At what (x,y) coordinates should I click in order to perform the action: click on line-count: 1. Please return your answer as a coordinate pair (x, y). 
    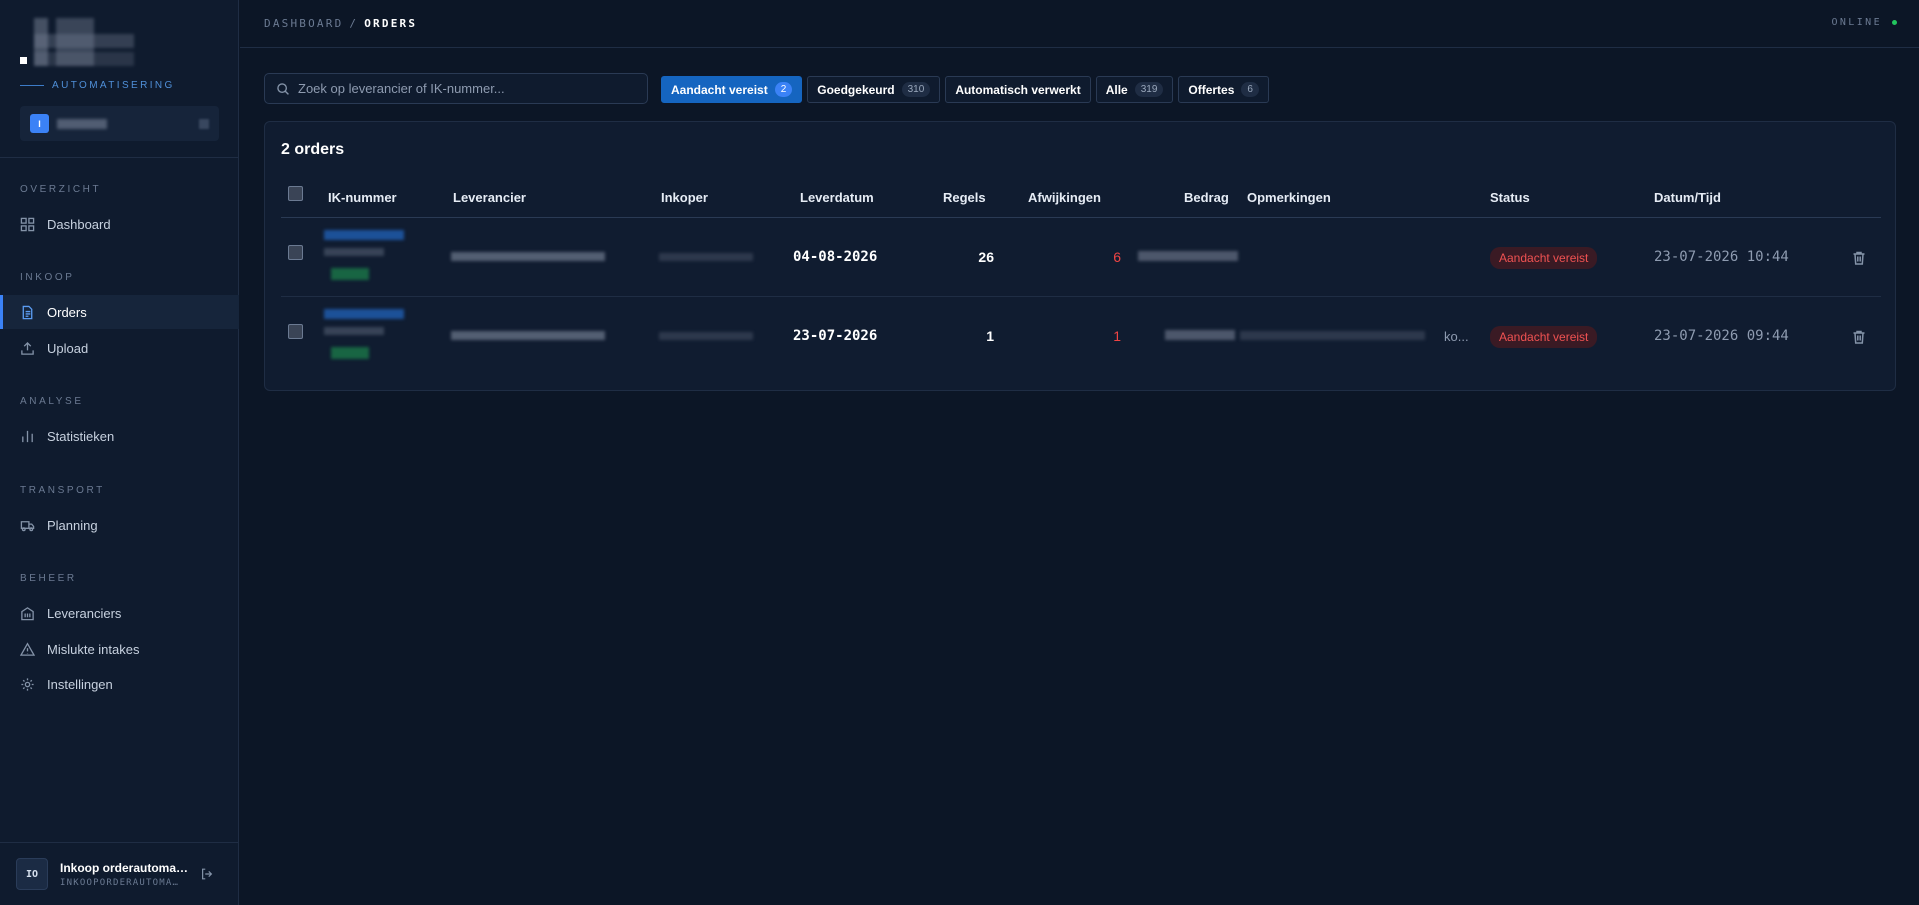
    Looking at the image, I should click on (990, 336).